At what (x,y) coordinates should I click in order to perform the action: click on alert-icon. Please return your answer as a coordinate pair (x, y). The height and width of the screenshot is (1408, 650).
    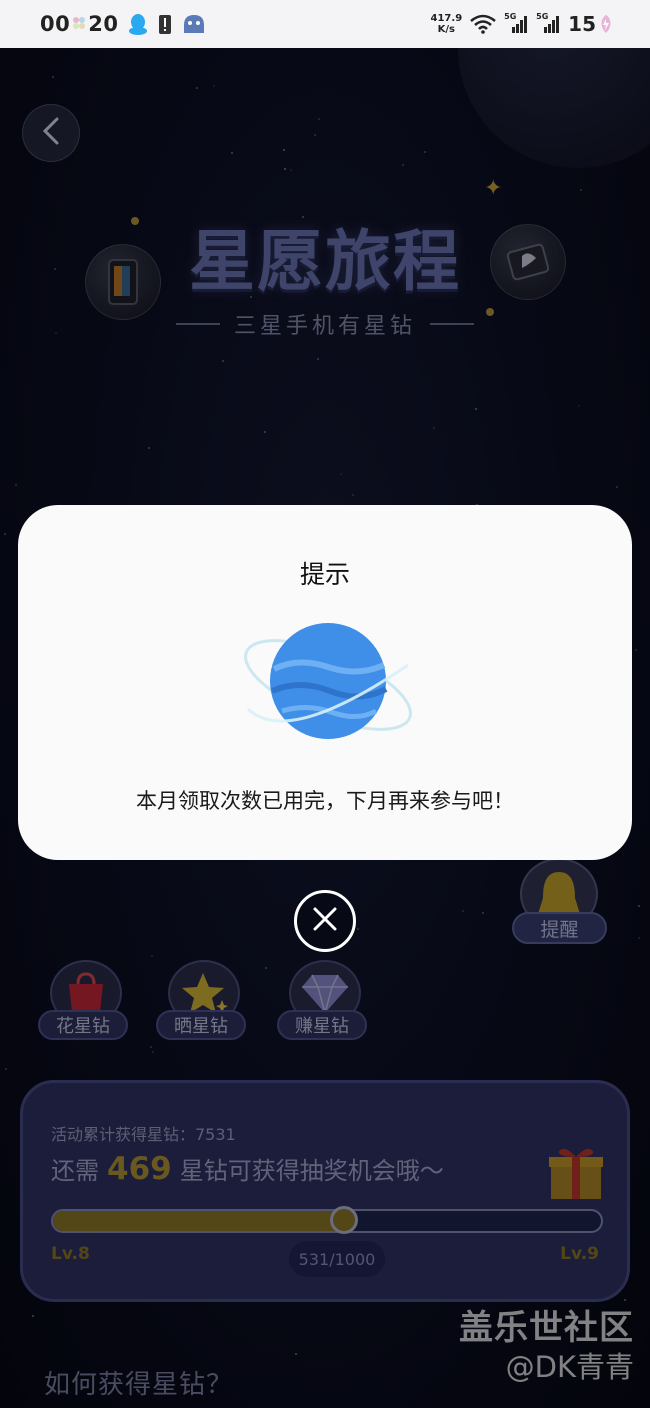
    Looking at the image, I should click on (165, 24).